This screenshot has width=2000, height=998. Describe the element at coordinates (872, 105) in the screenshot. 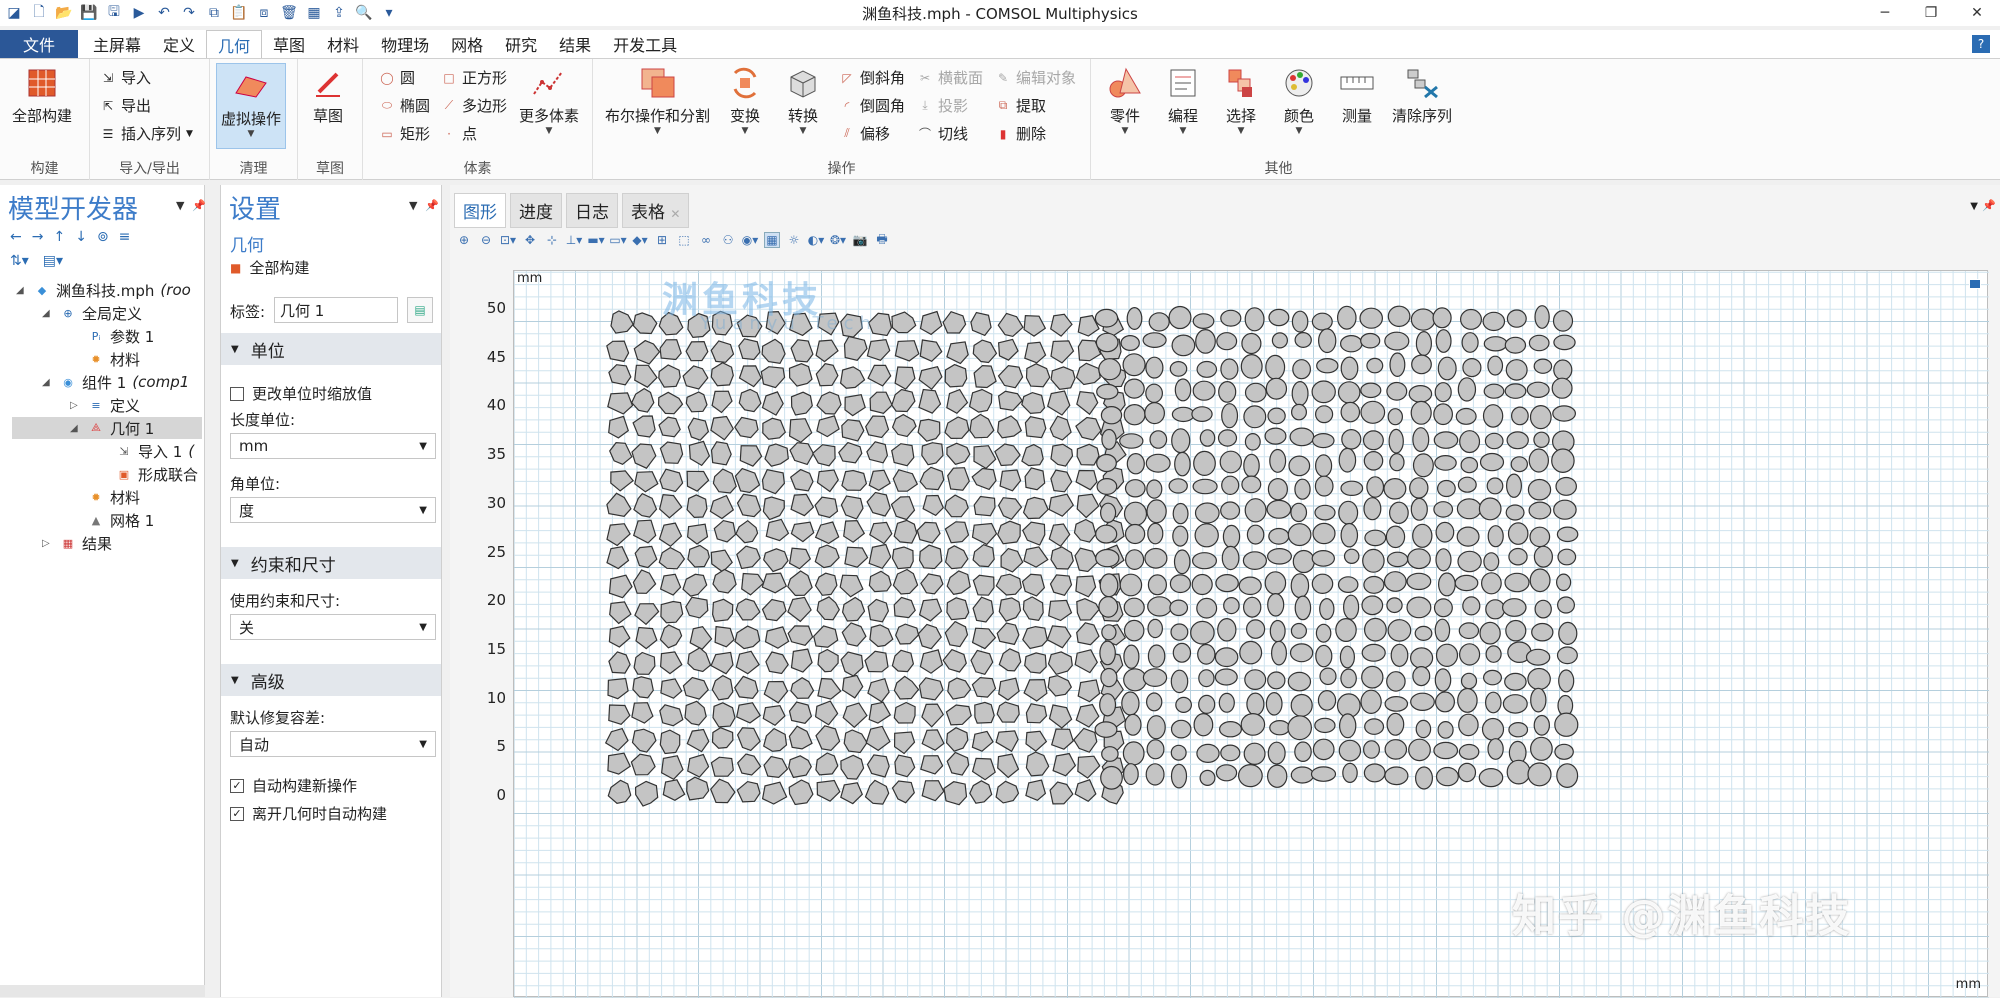

I see `fillet-button: ◜ 倒圆角` at that location.